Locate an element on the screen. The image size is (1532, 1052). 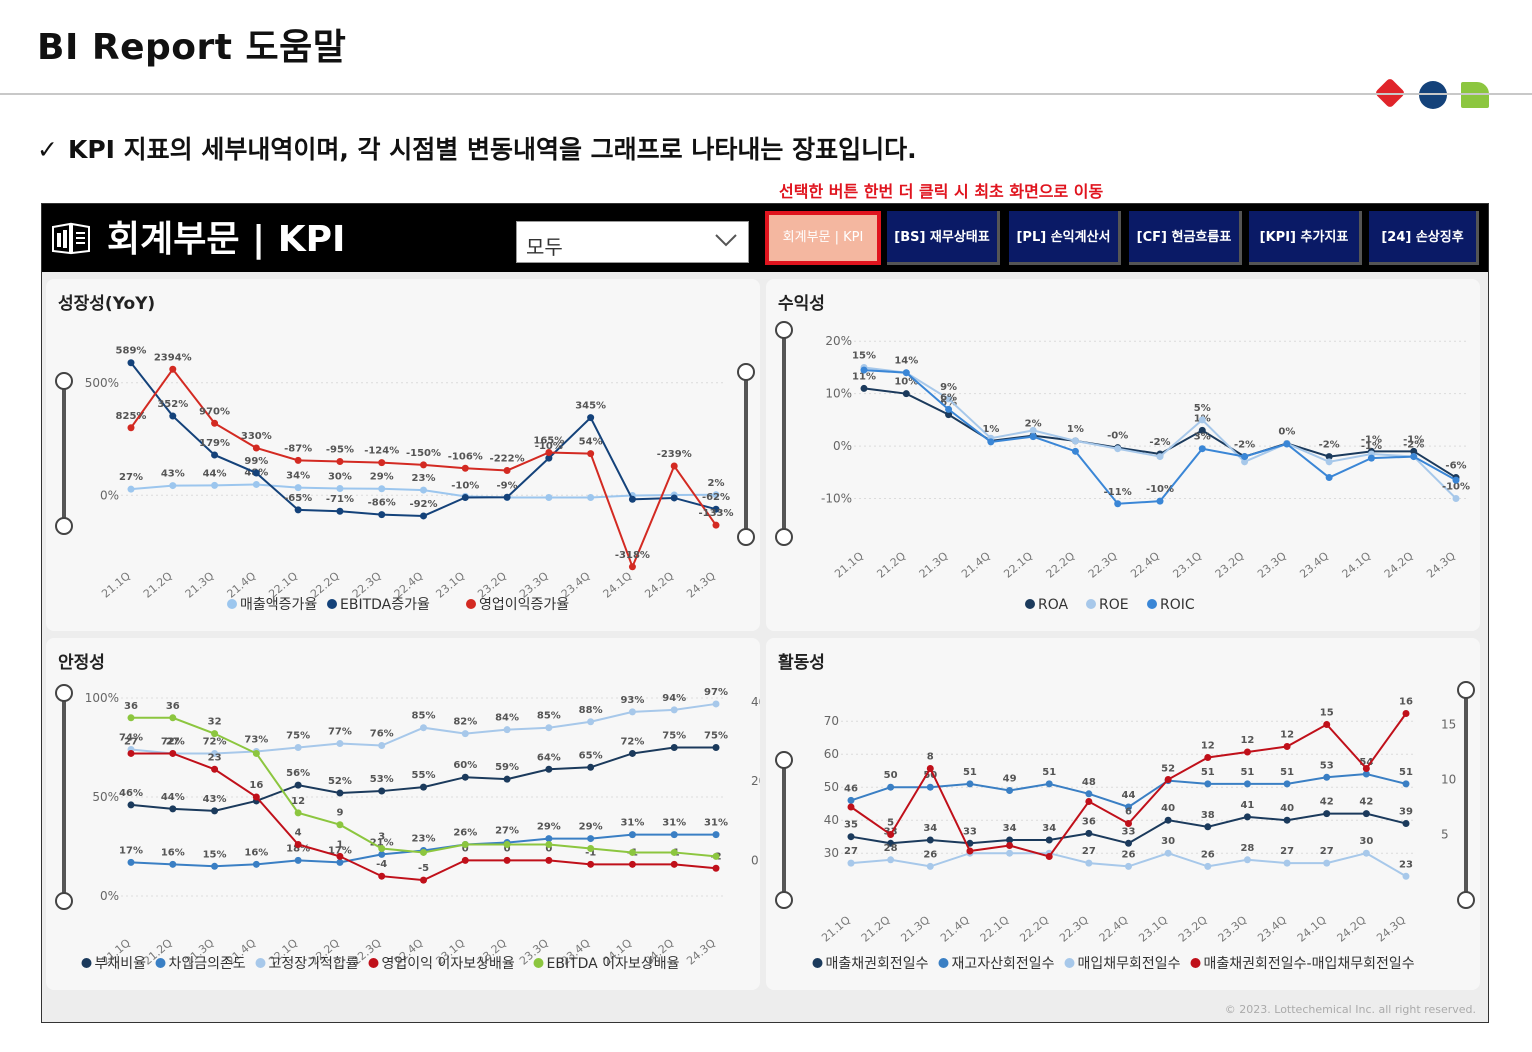
legend-marker is located at coordinates (943, 963).